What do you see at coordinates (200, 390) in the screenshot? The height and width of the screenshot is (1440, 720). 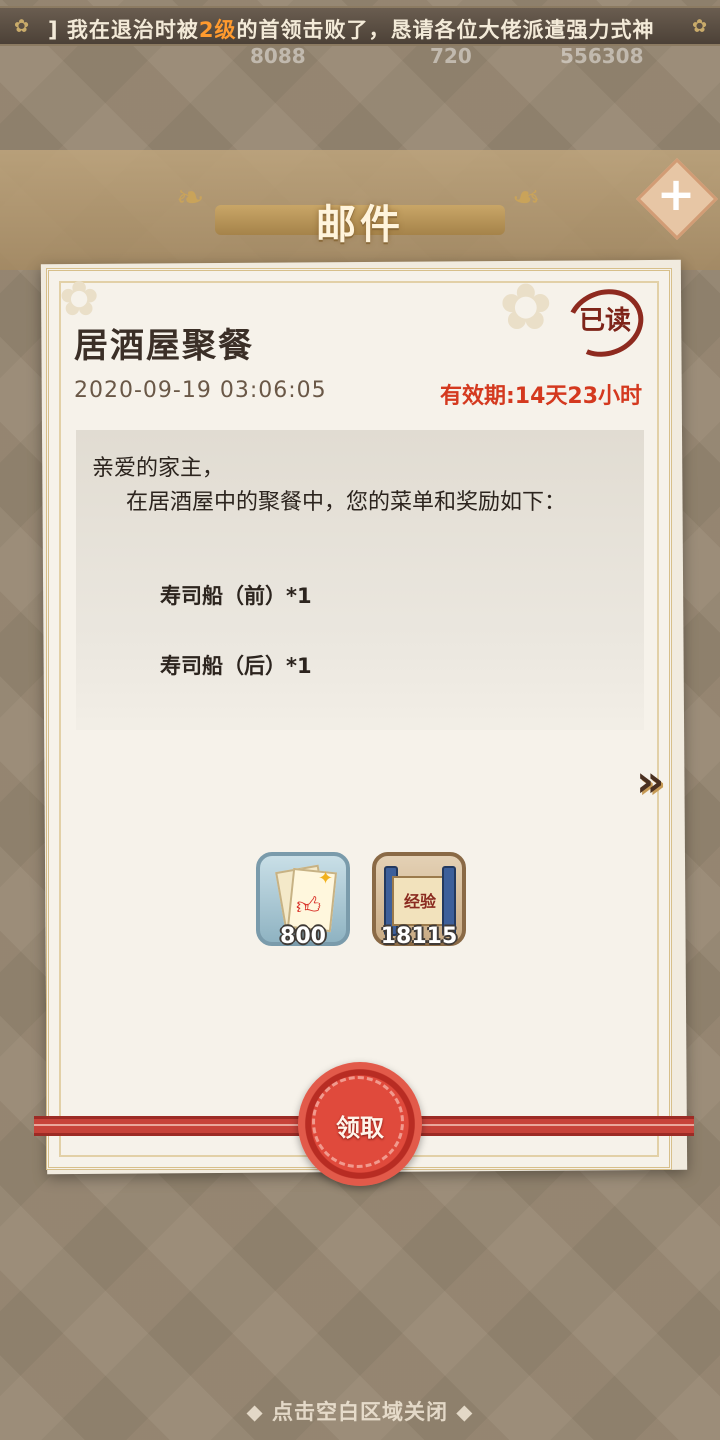 I see `mail-date: 2020-09-19 03:06:05` at bounding box center [200, 390].